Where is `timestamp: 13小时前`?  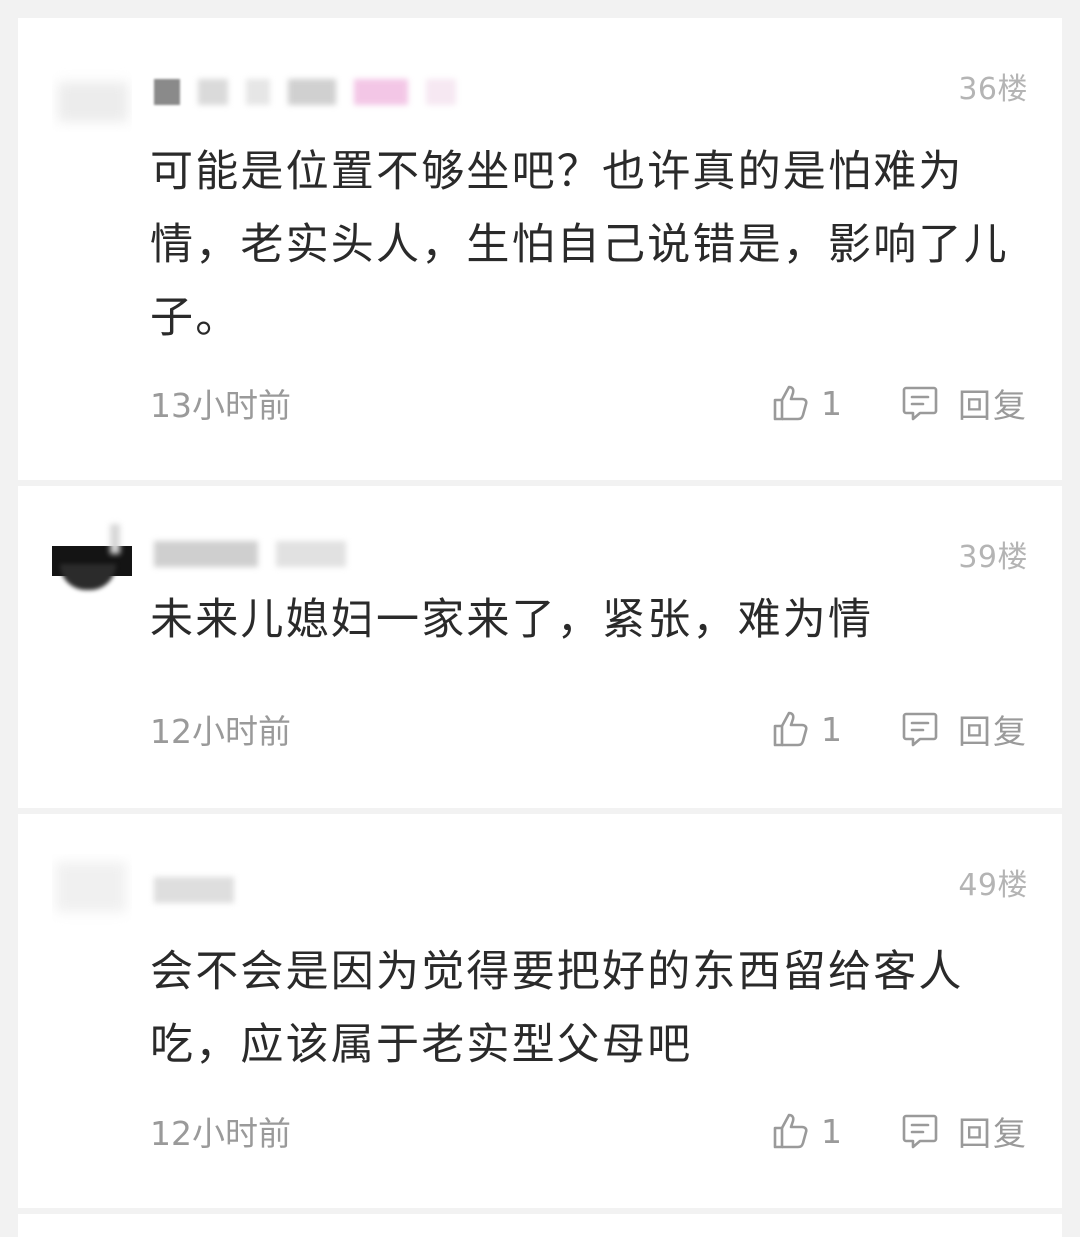 timestamp: 13小时前 is located at coordinates (220, 405).